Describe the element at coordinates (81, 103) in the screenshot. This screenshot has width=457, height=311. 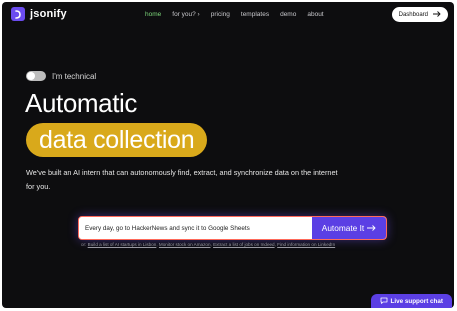
I see `hero-title: Automatic` at that location.